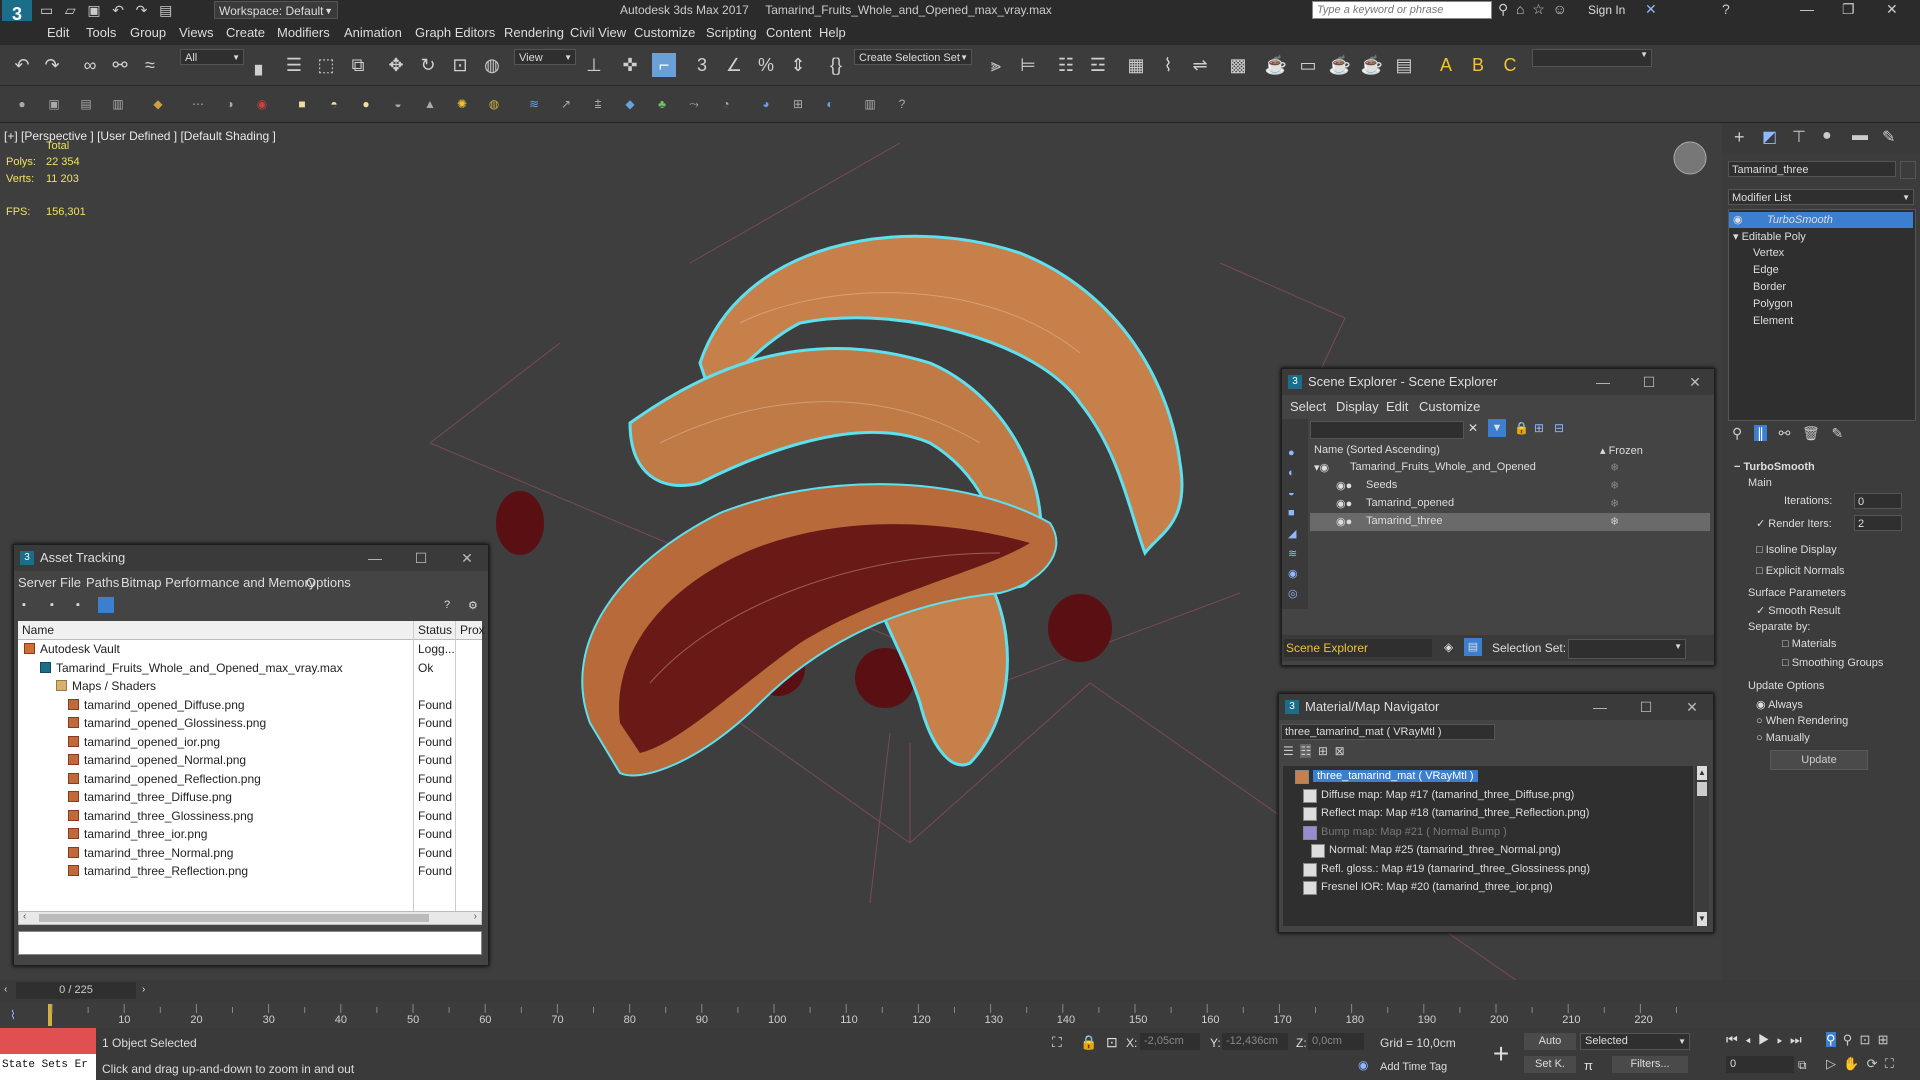 Image resolution: width=1920 pixels, height=1080 pixels. Describe the element at coordinates (566, 104) in the screenshot. I see `vray-displacement-icon: ↗` at that location.